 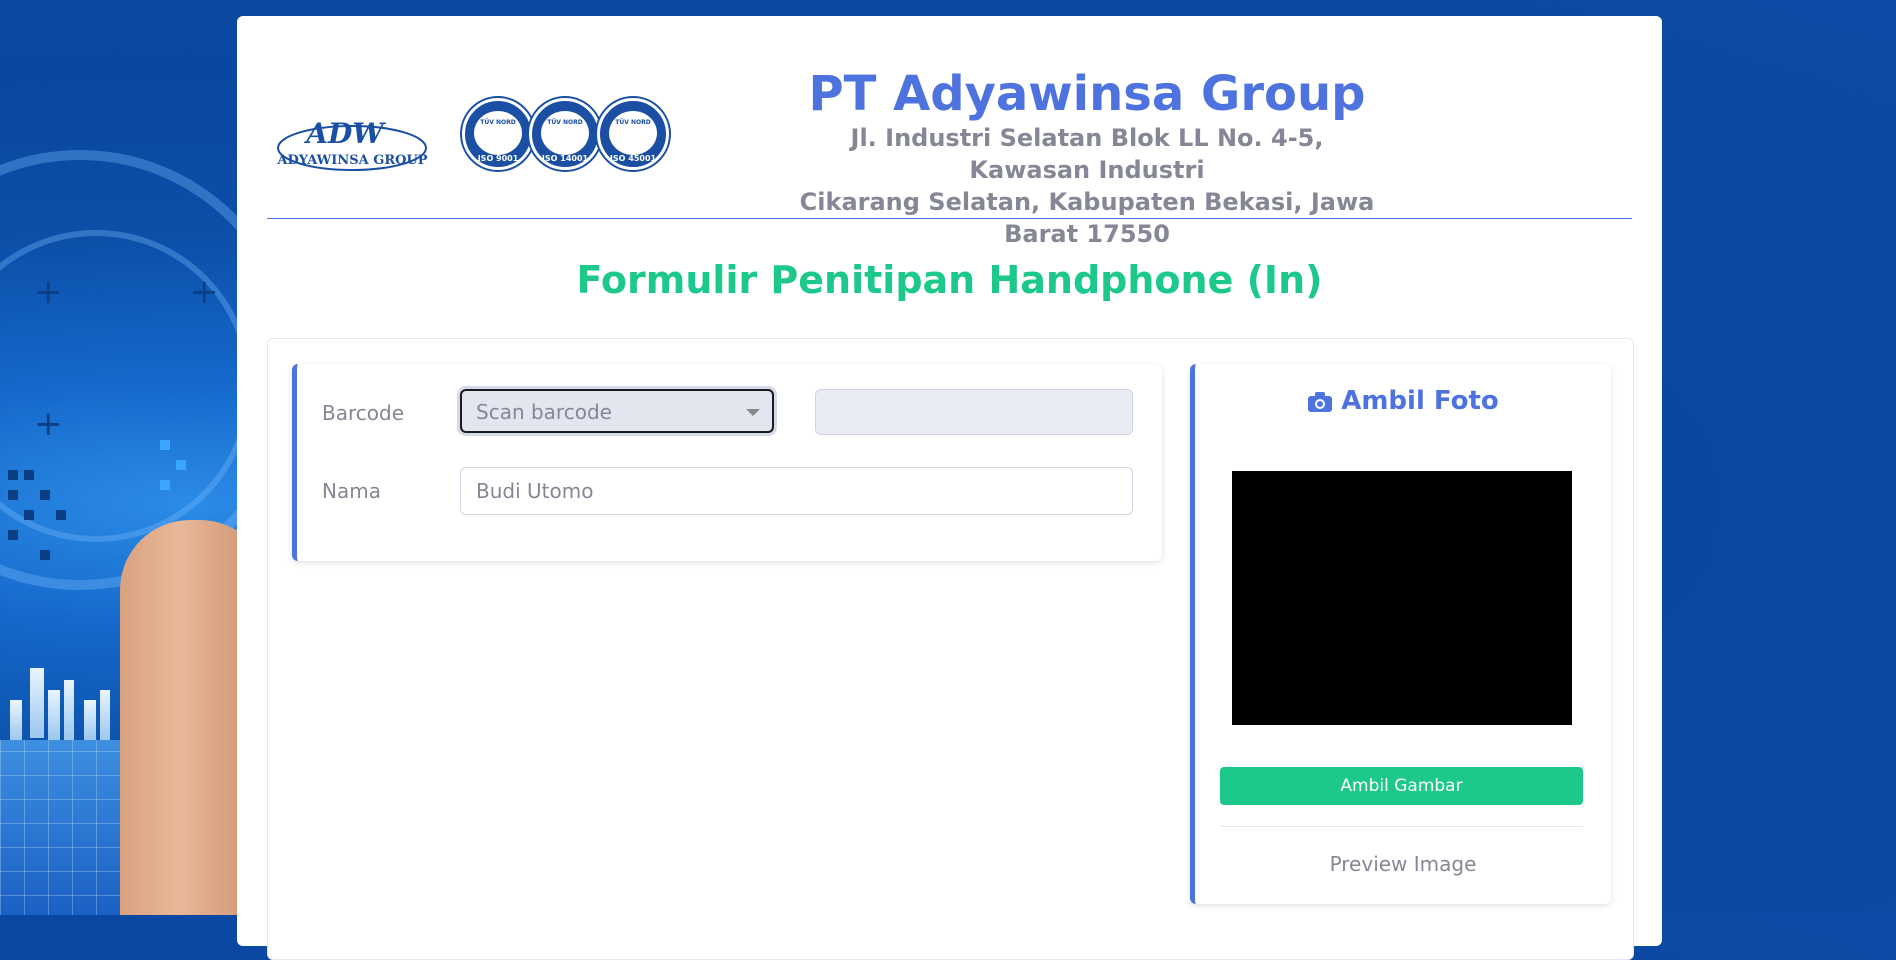 What do you see at coordinates (949, 280) in the screenshot?
I see `form-title: Formulir Penitipan Handphone (In)` at bounding box center [949, 280].